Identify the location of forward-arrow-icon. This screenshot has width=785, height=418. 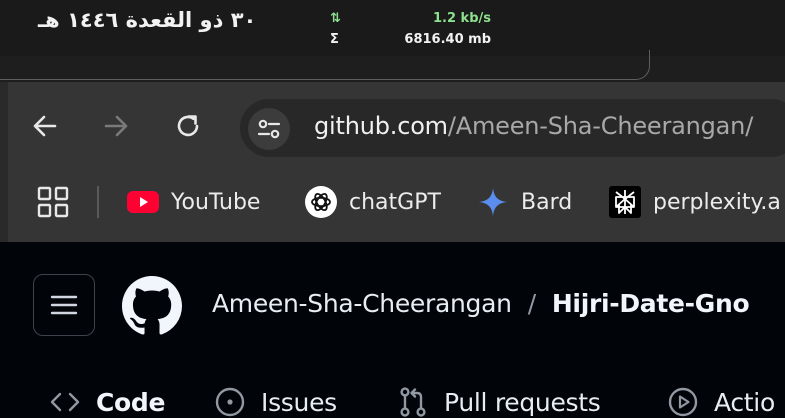
(116, 126).